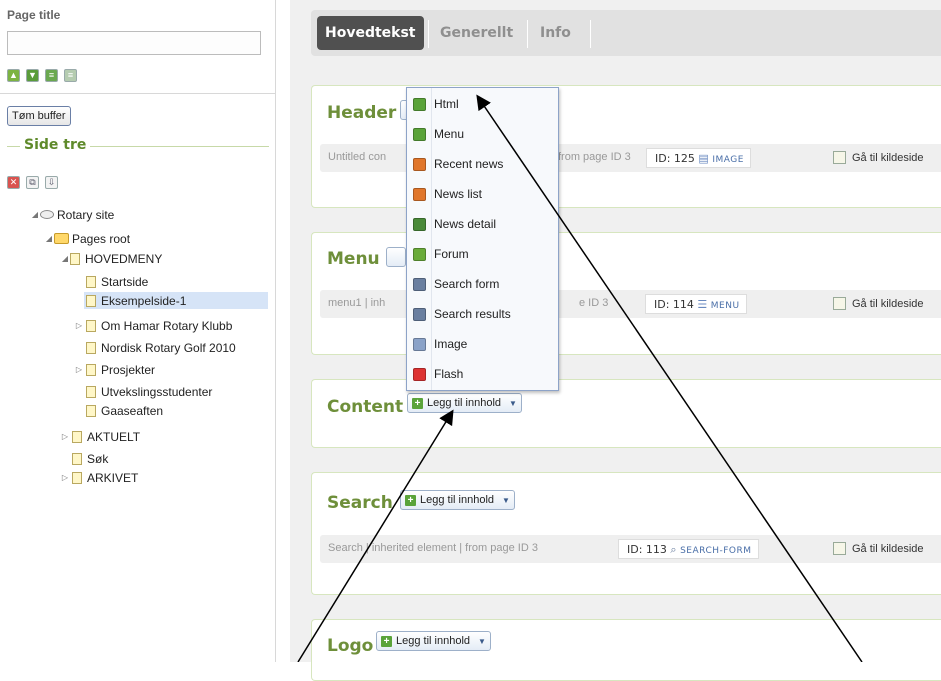  I want to click on tree-node-label: ARKIVET, so click(113, 477).